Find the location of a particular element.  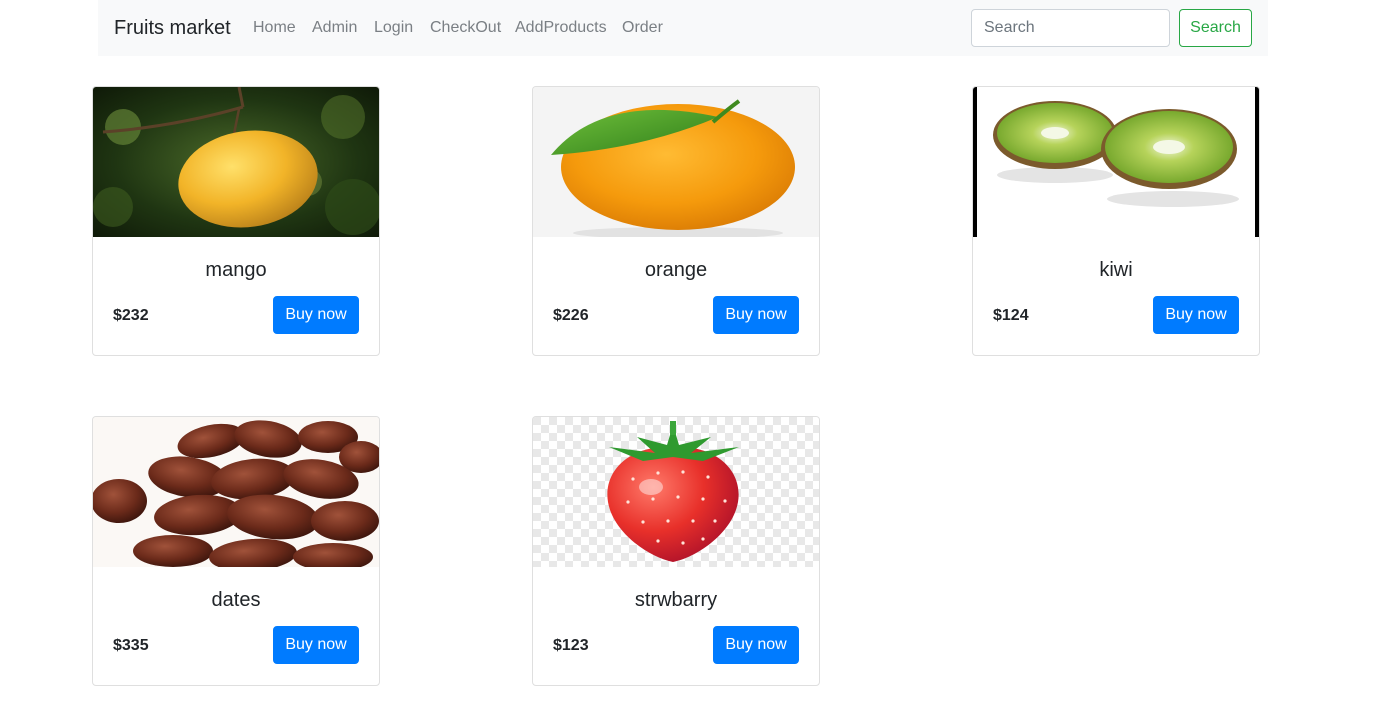

product-card-orange: orange $226 Buy now is located at coordinates (676, 221).